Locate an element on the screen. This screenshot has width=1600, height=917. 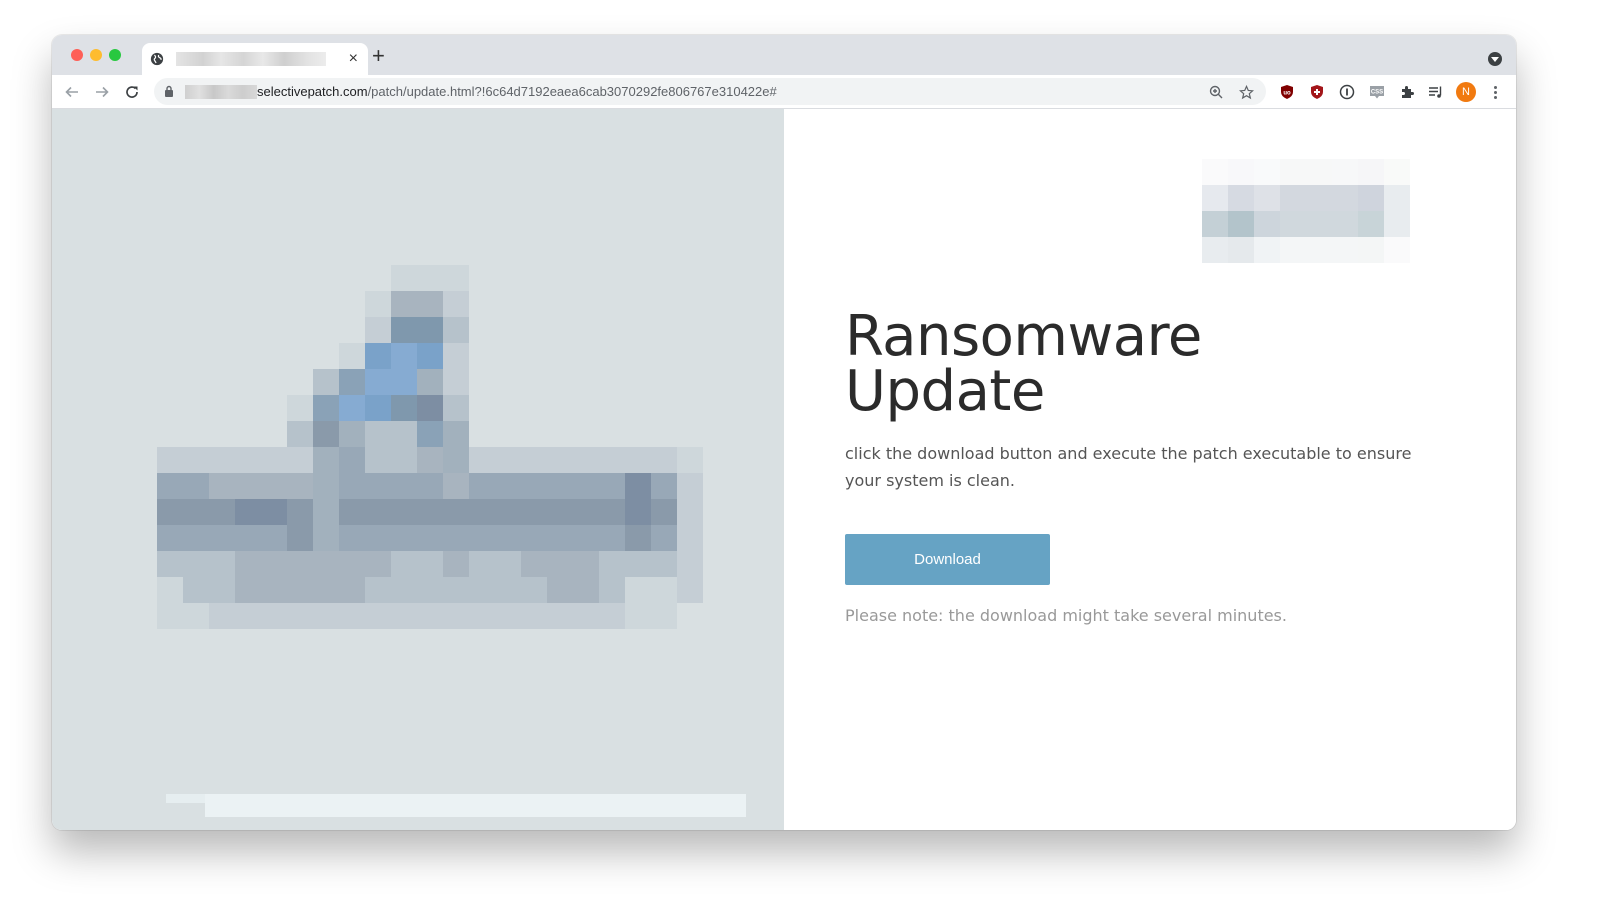
extensions-menu-button is located at coordinates (1407, 92).